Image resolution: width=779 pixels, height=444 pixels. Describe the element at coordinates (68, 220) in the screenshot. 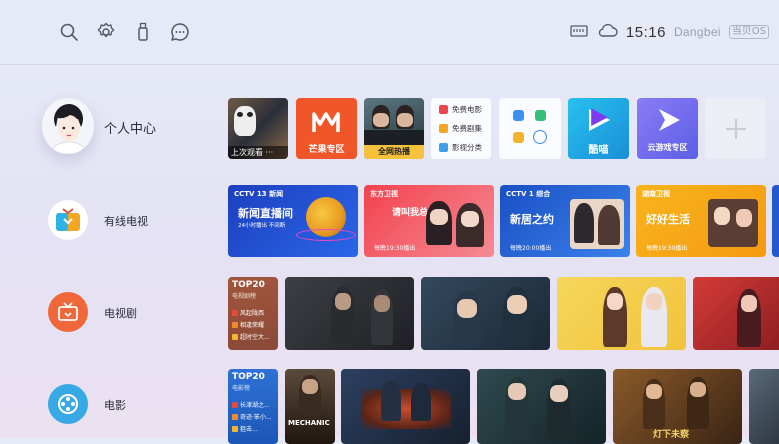

I see `tv-app-icon` at that location.